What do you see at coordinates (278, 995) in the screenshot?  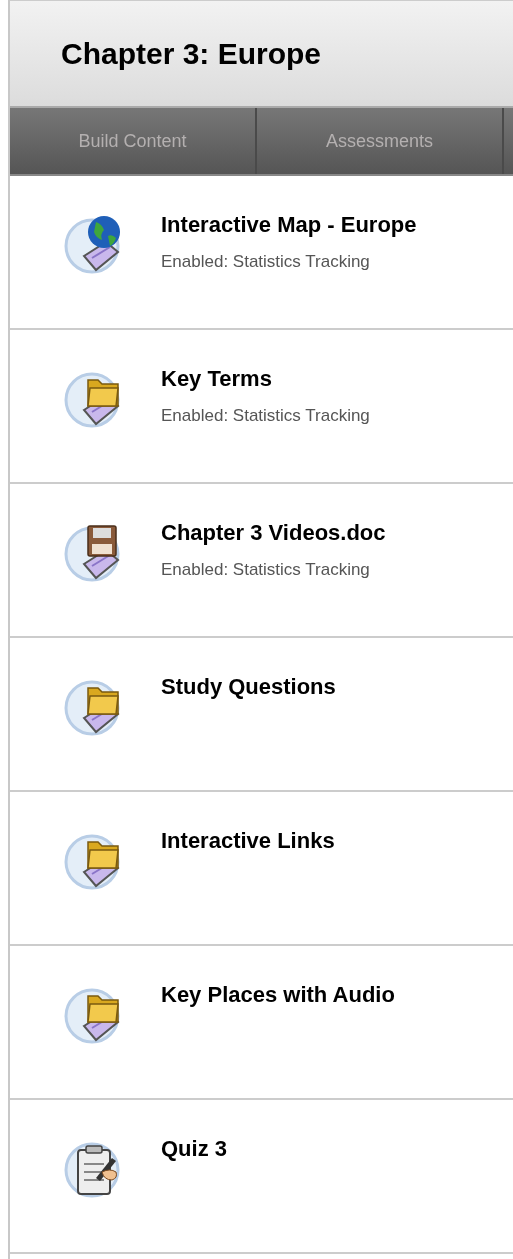 I see `item-title-link: Key Places with Audio` at bounding box center [278, 995].